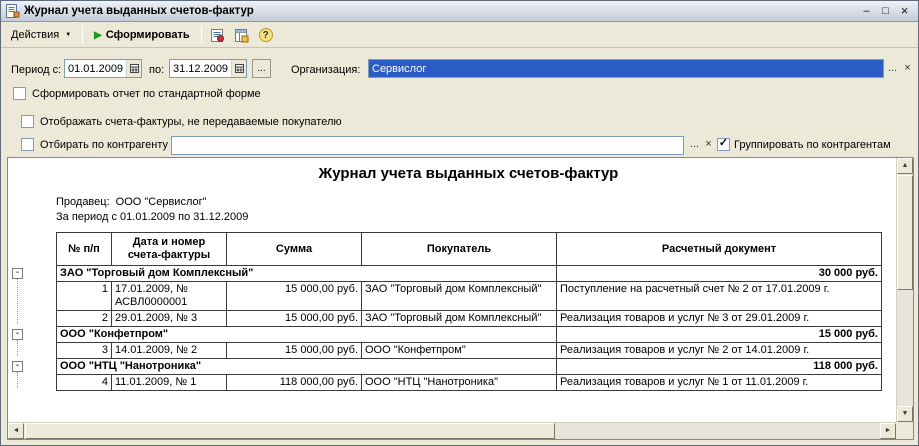 The image size is (919, 446). Describe the element at coordinates (719, 366) in the screenshot. I see `group-total-cell: 118 000 руб.` at that location.